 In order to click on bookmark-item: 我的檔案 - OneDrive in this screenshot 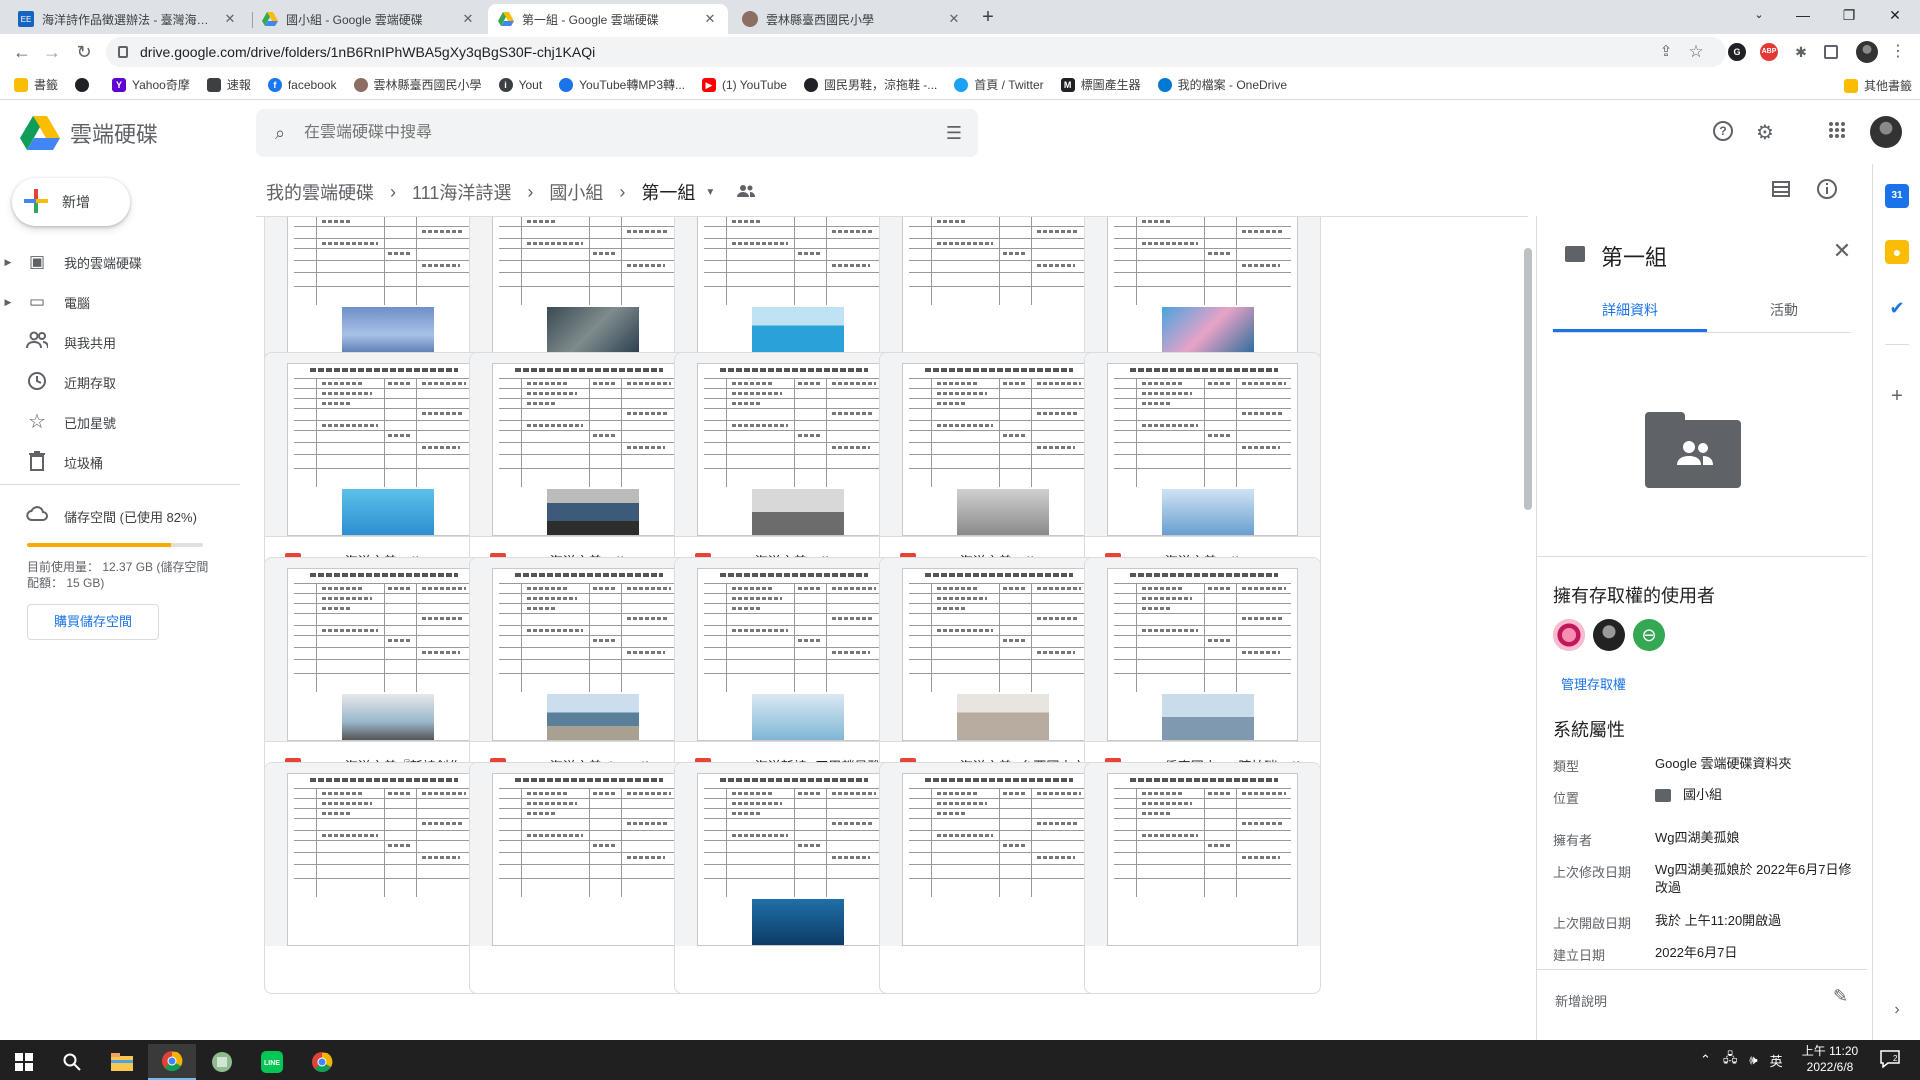, I will do `click(1222, 84)`.